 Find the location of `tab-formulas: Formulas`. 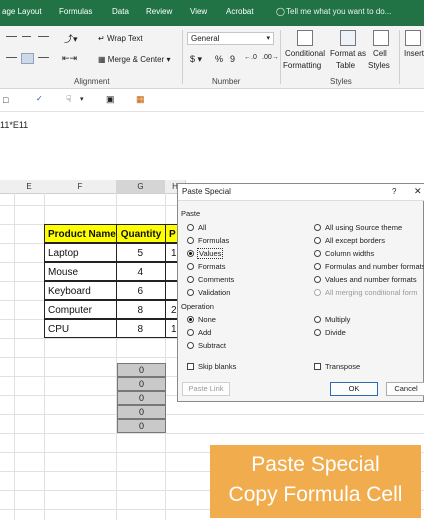

tab-formulas: Formulas is located at coordinates (75, 11).